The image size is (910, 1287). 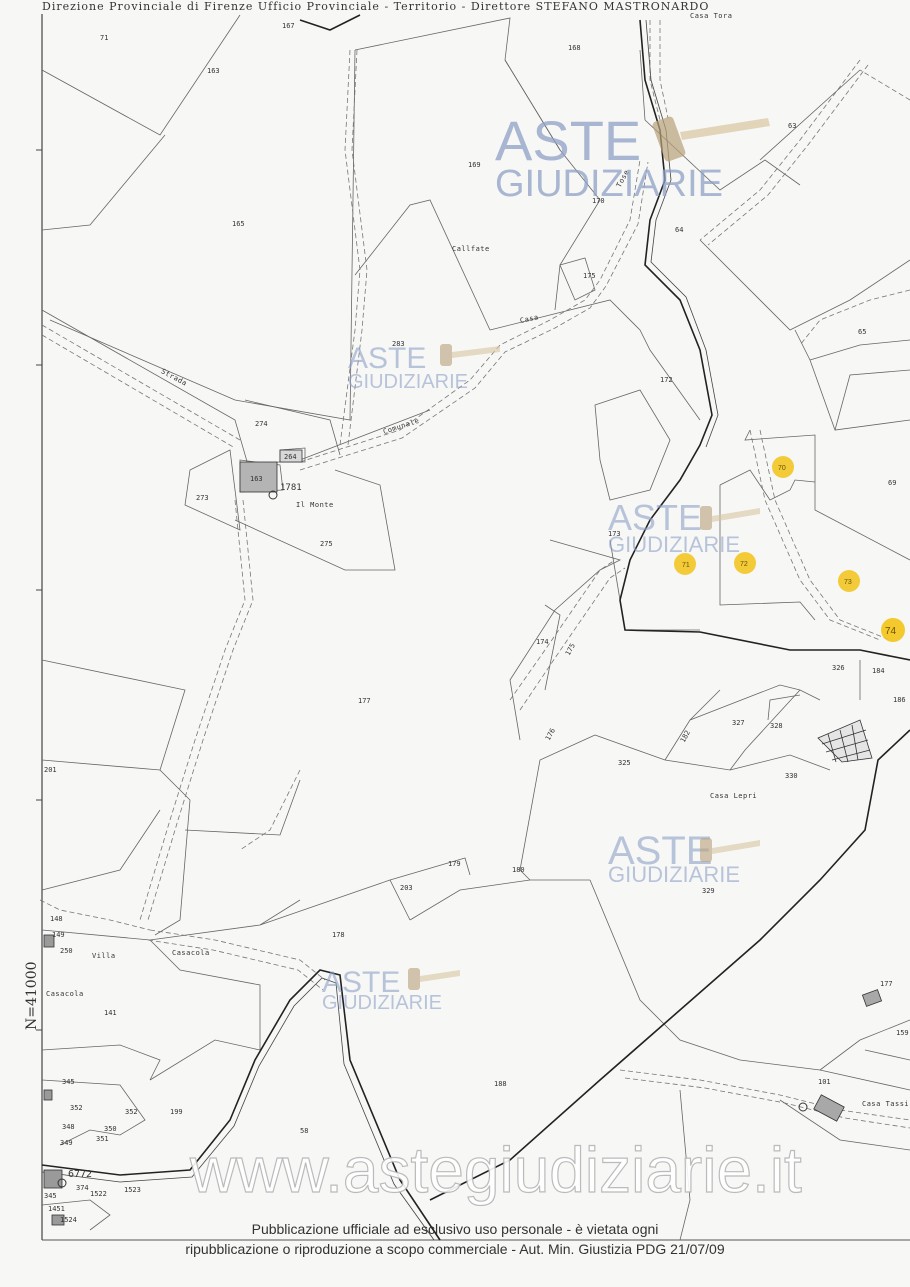 What do you see at coordinates (174, 377) in the screenshot?
I see `place-label: Strada` at bounding box center [174, 377].